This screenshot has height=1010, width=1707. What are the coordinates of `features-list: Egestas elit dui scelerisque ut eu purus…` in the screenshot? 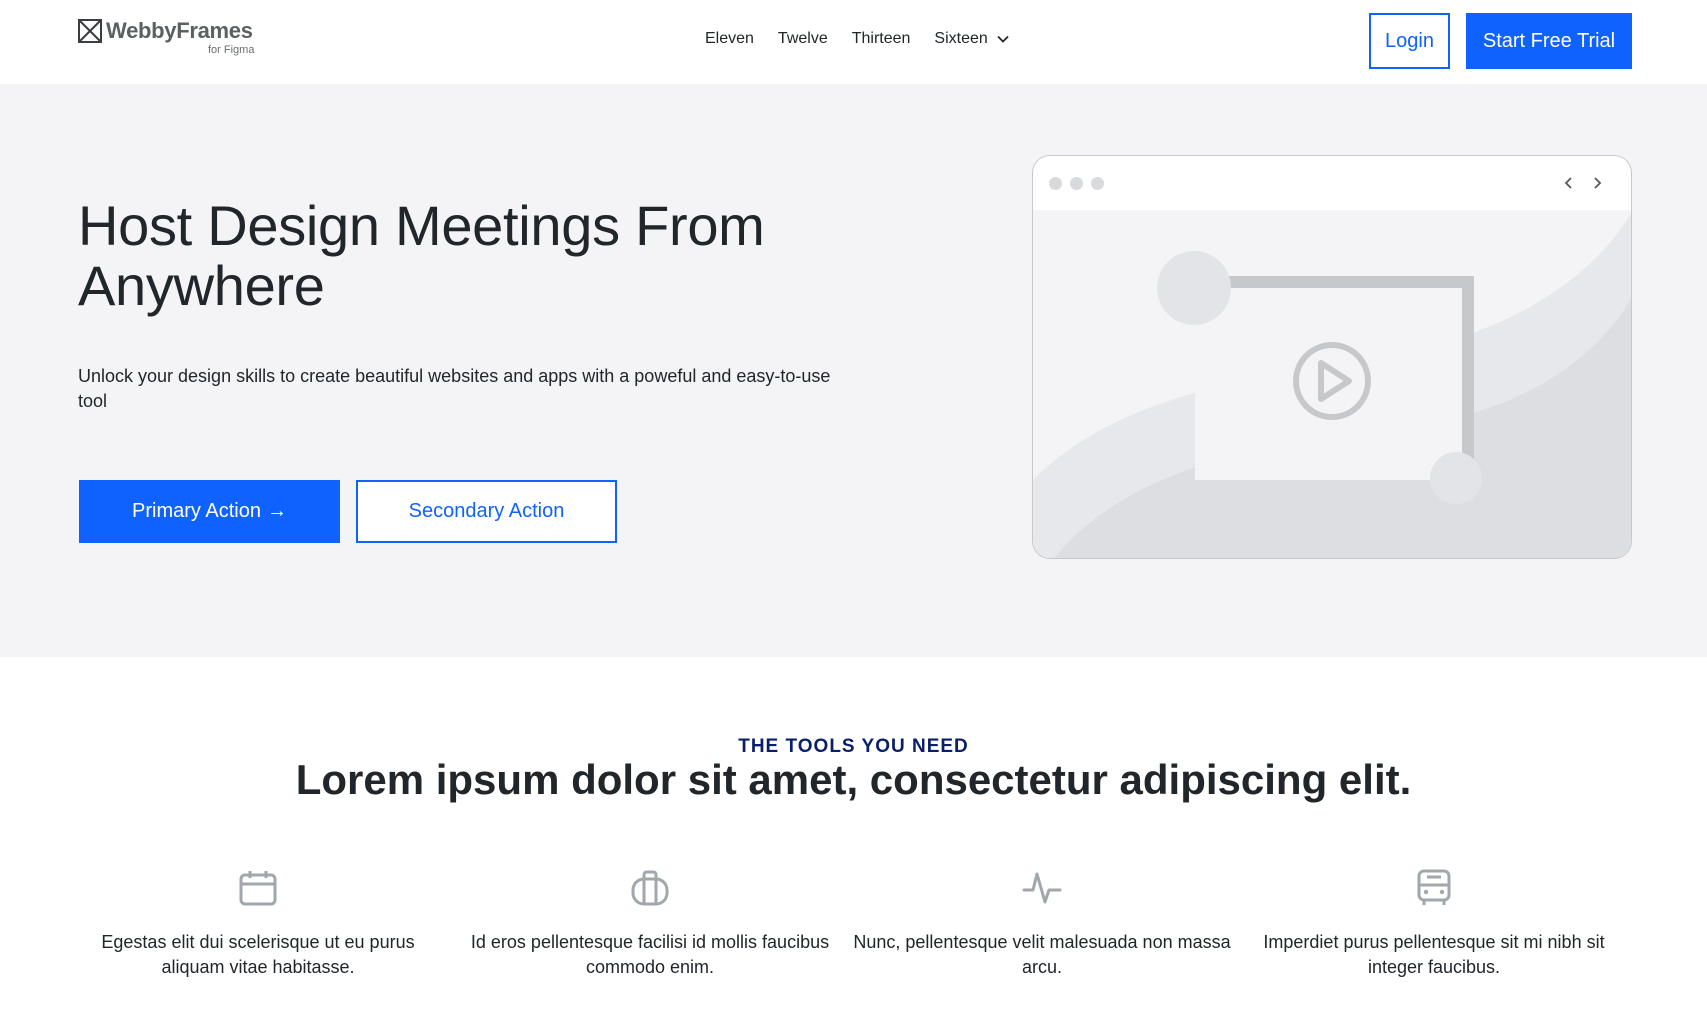 It's located at (855, 928).